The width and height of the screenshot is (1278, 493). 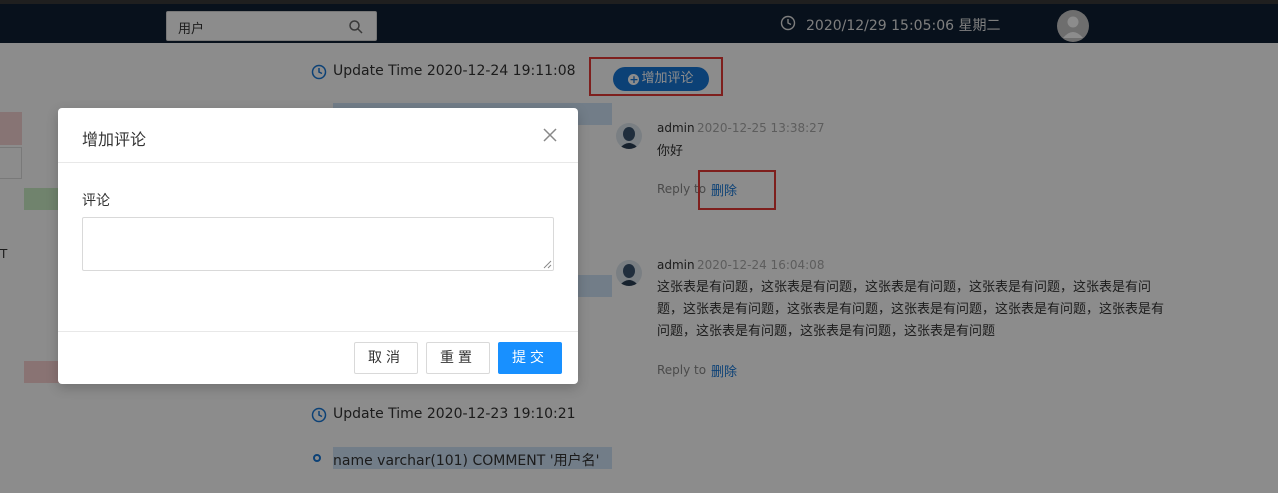 I want to click on cancel-button: 取消, so click(x=386, y=358).